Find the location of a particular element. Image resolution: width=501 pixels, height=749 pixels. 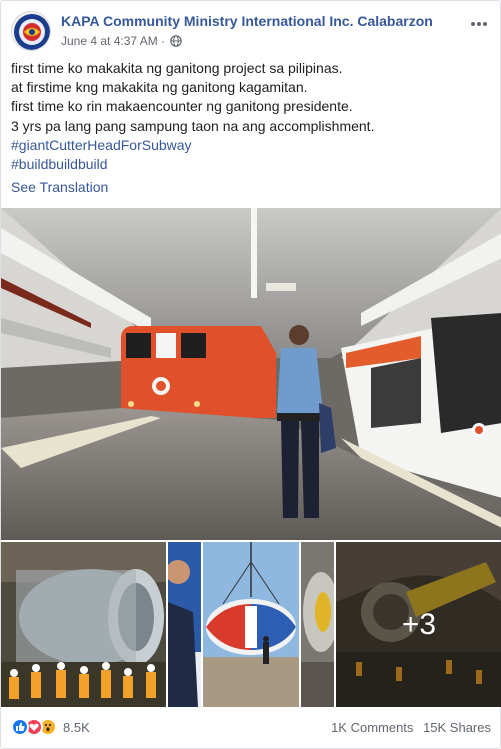

post-meta: June 4 at 4:37 AM · is located at coordinates (122, 41).